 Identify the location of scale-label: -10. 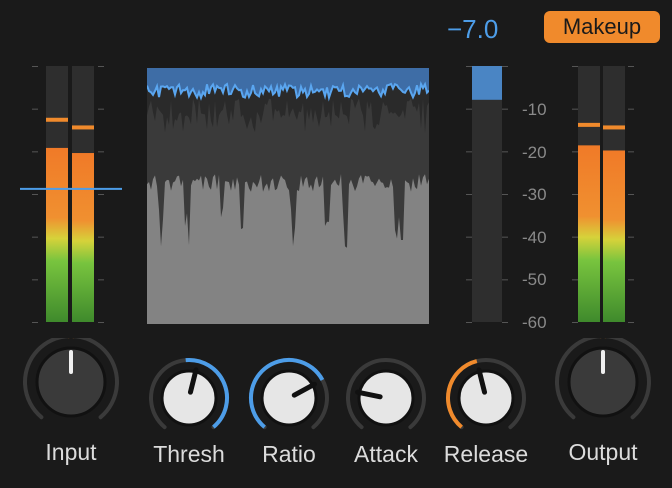
(534, 109).